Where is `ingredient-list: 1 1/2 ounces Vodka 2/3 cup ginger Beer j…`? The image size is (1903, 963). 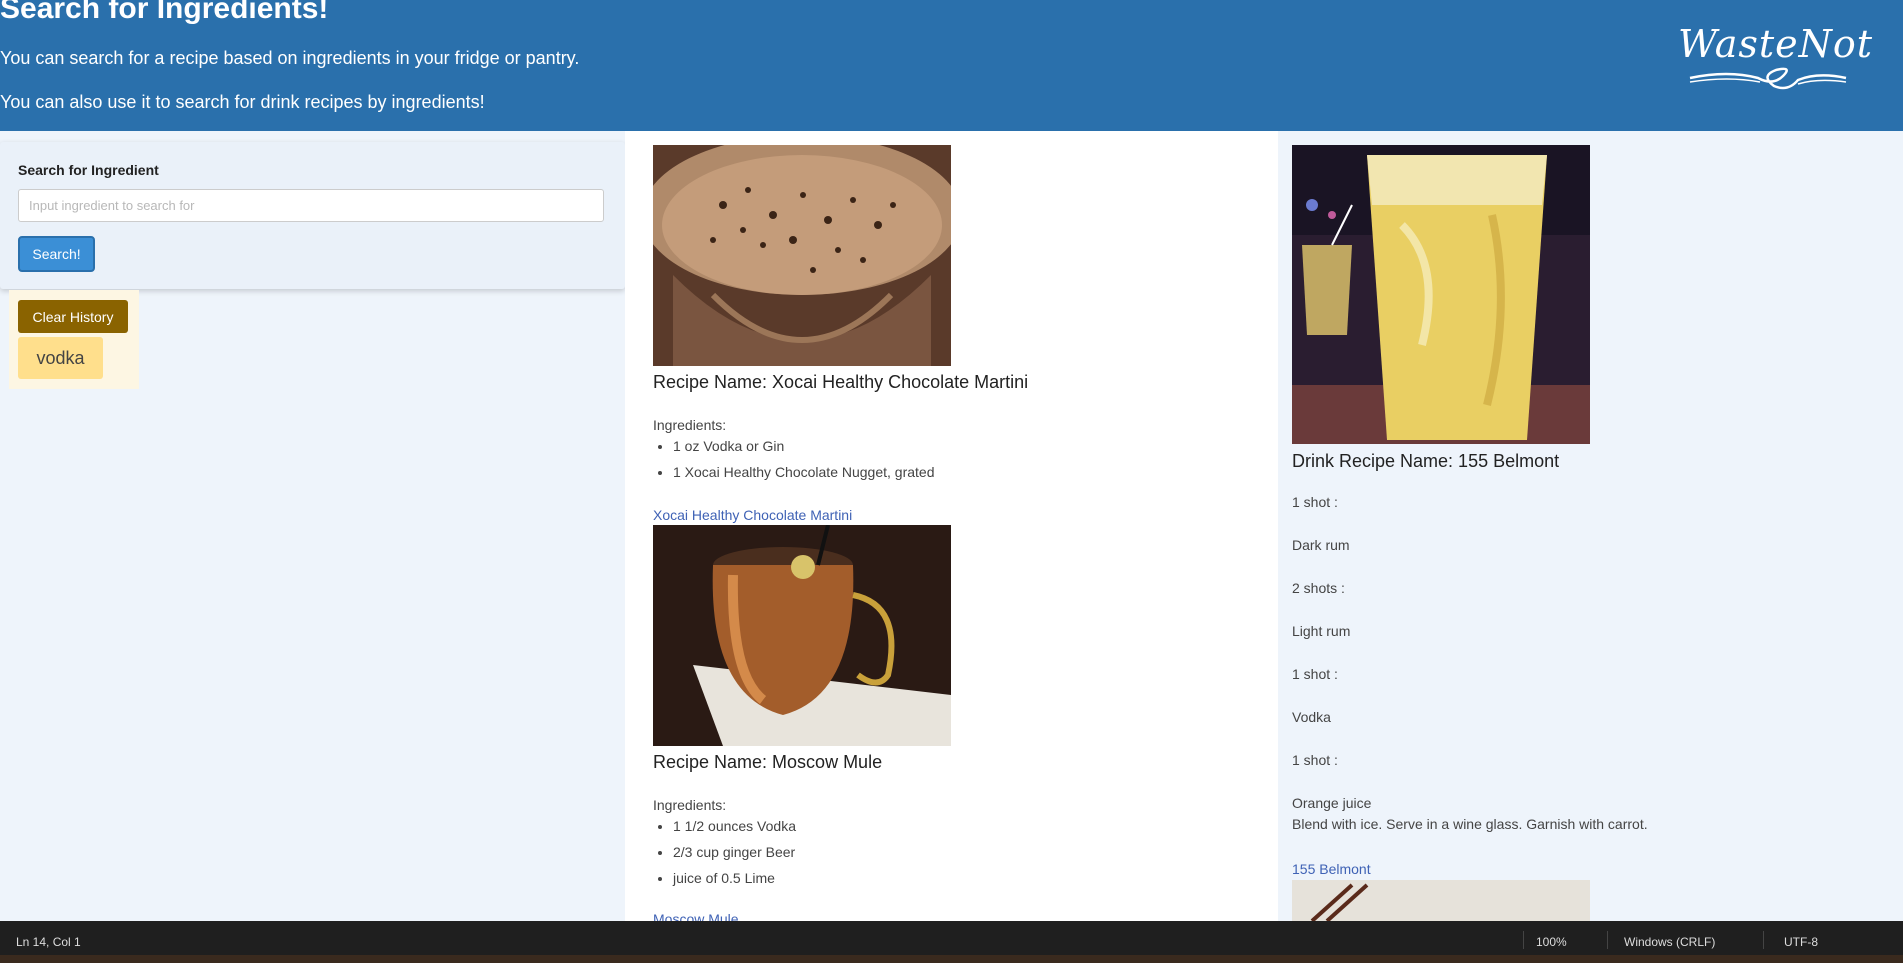 ingredient-list: 1 1/2 ounces Vodka 2/3 cup ginger Beer j… is located at coordinates (724, 857).